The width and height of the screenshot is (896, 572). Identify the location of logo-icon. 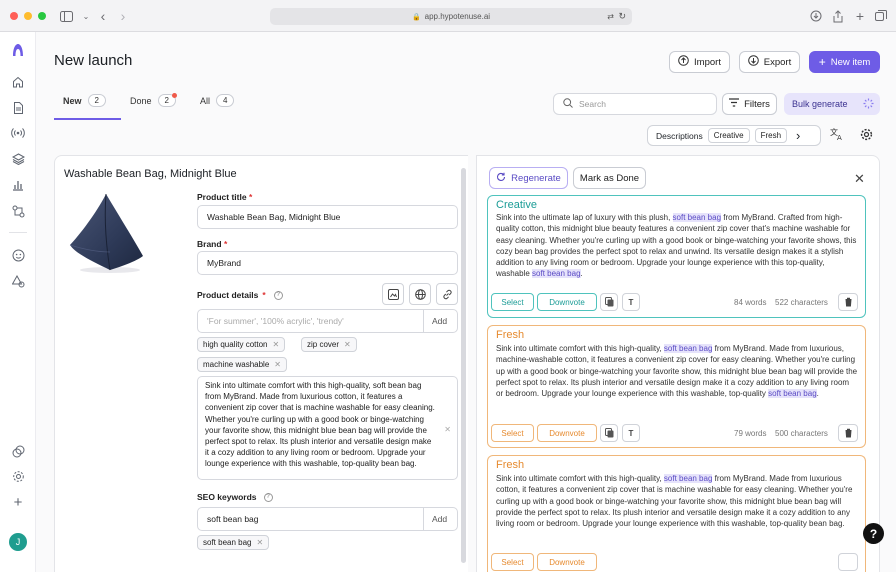
(18, 50).